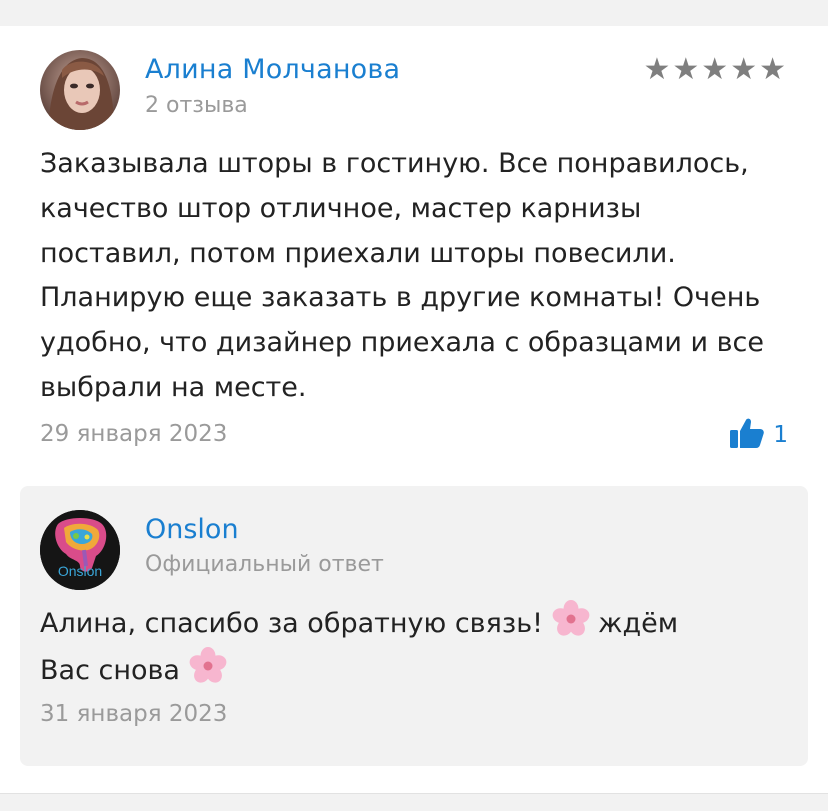 This screenshot has width=828, height=811. I want to click on review-date: 29 января 2023, so click(134, 434).